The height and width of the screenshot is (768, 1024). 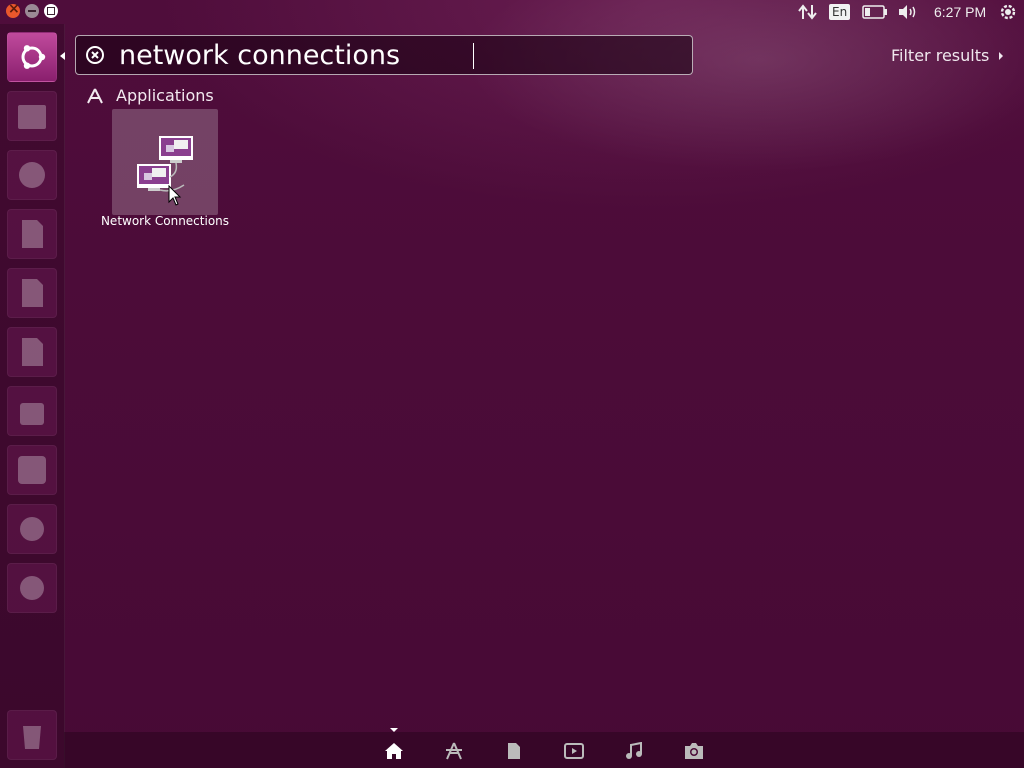 I want to click on launcher-system-settings, so click(x=32, y=529).